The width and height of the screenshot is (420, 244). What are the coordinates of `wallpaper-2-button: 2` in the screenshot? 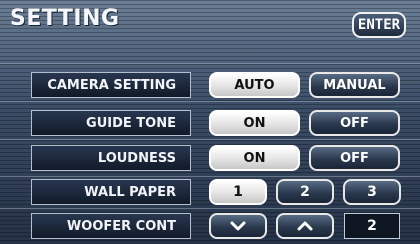 It's located at (305, 192).